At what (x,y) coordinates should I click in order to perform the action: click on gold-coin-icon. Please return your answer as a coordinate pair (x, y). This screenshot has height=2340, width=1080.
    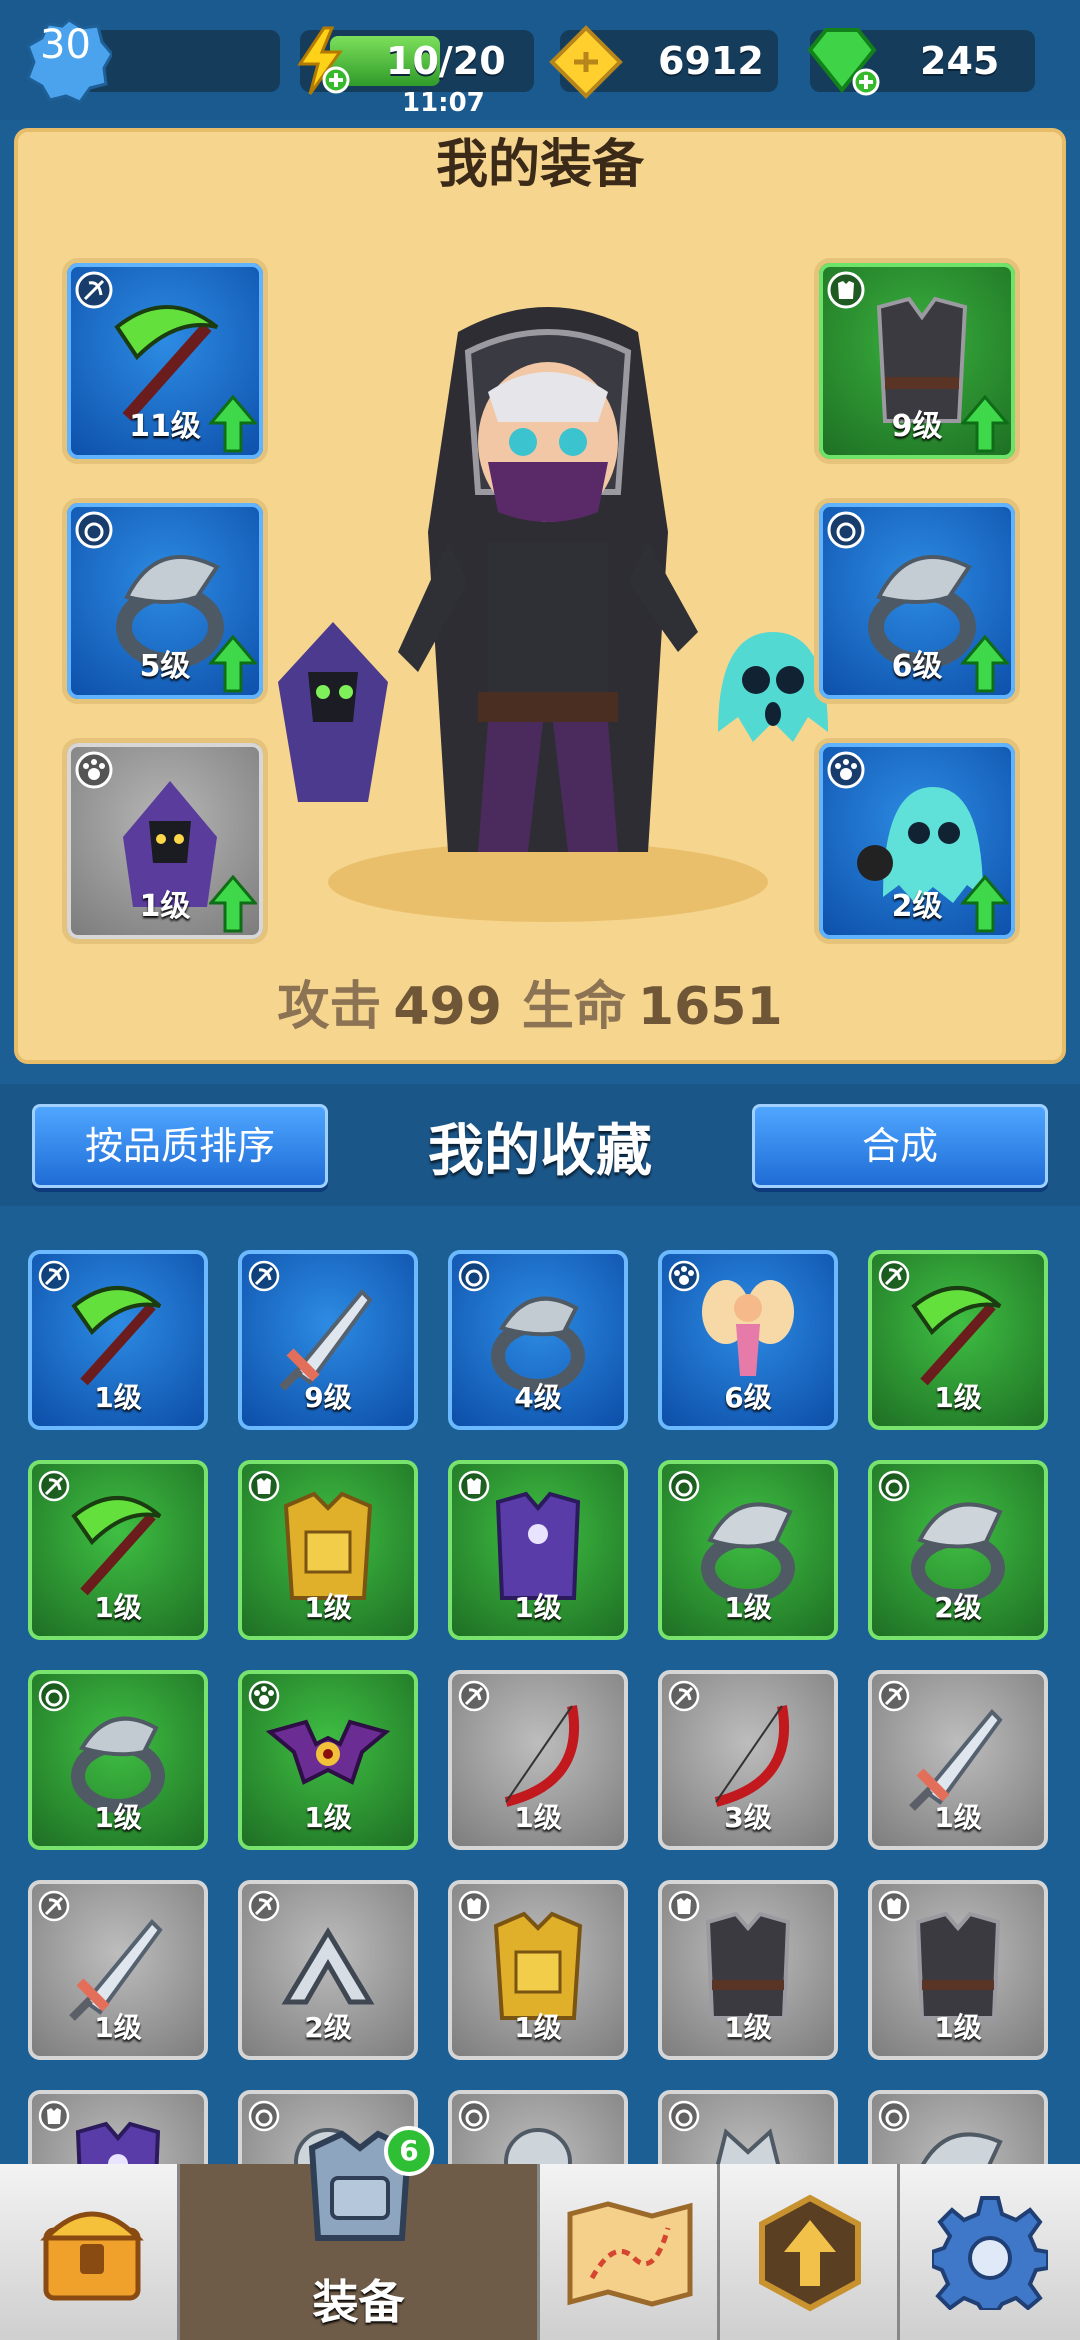
    Looking at the image, I should click on (586, 62).